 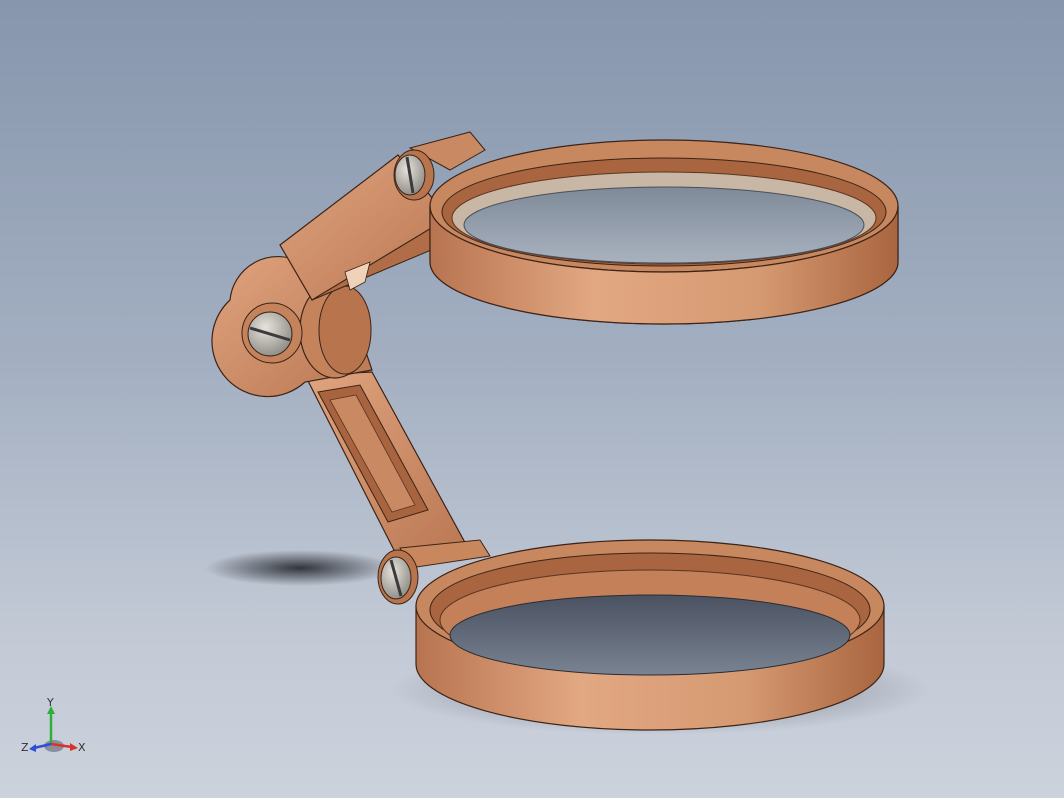 I want to click on bottom-lens-glass, so click(x=650, y=635).